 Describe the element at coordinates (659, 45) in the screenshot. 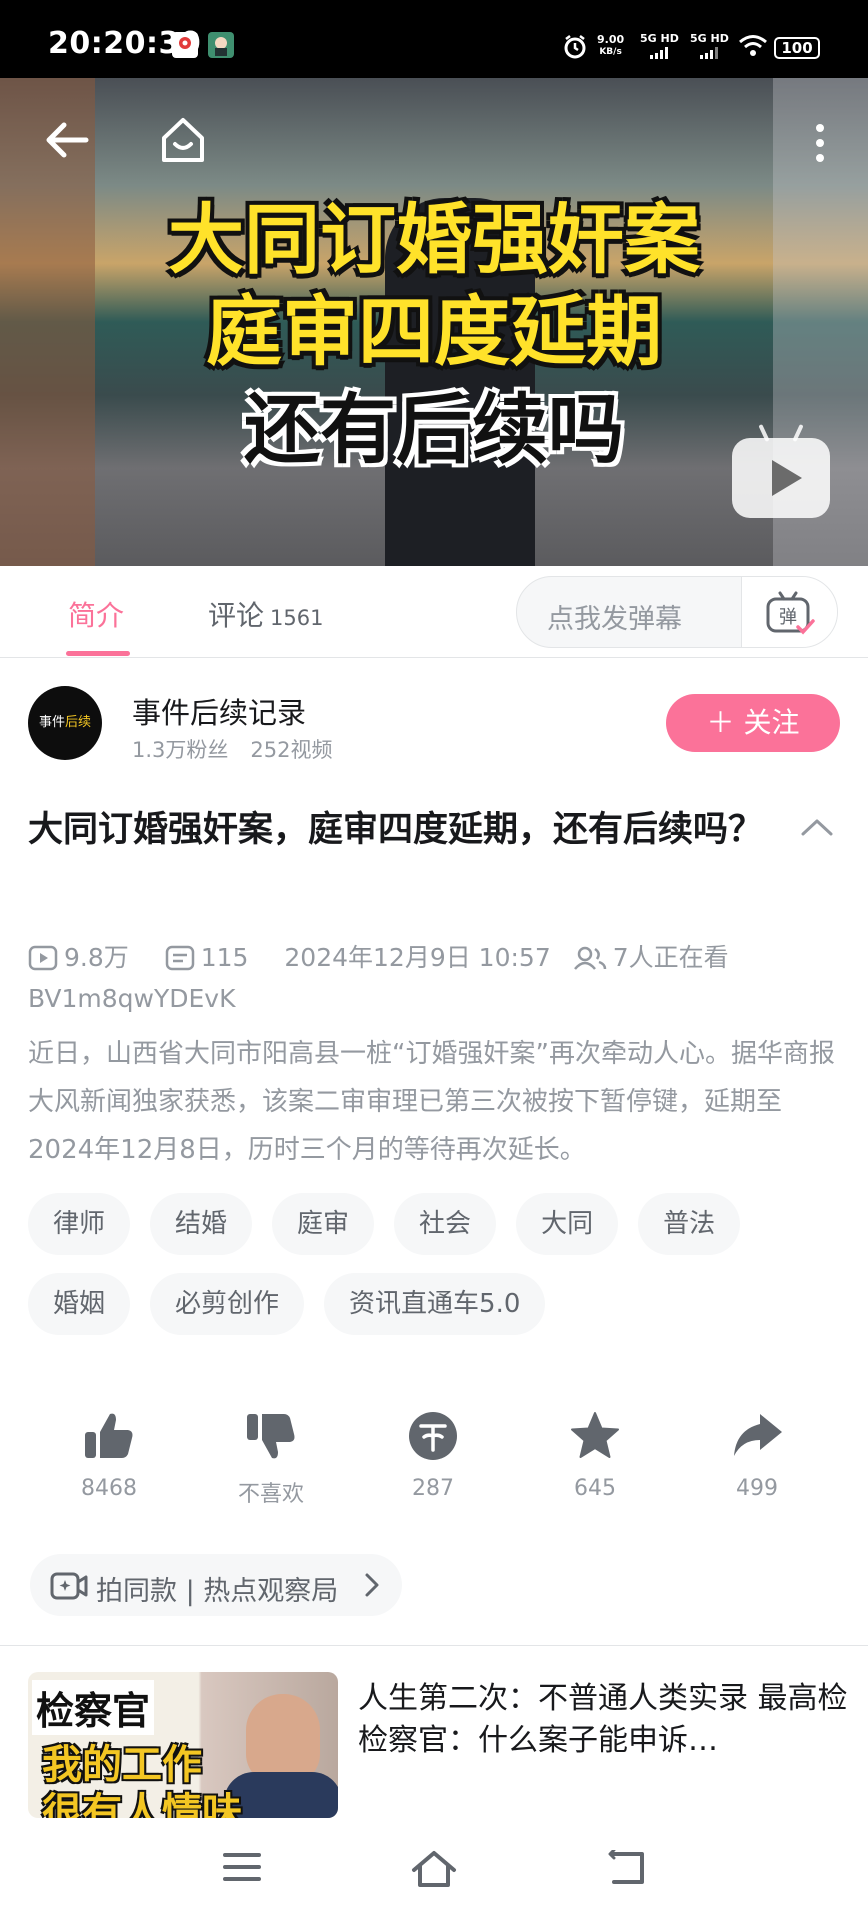

I see `signal-1: 5G HD` at that location.